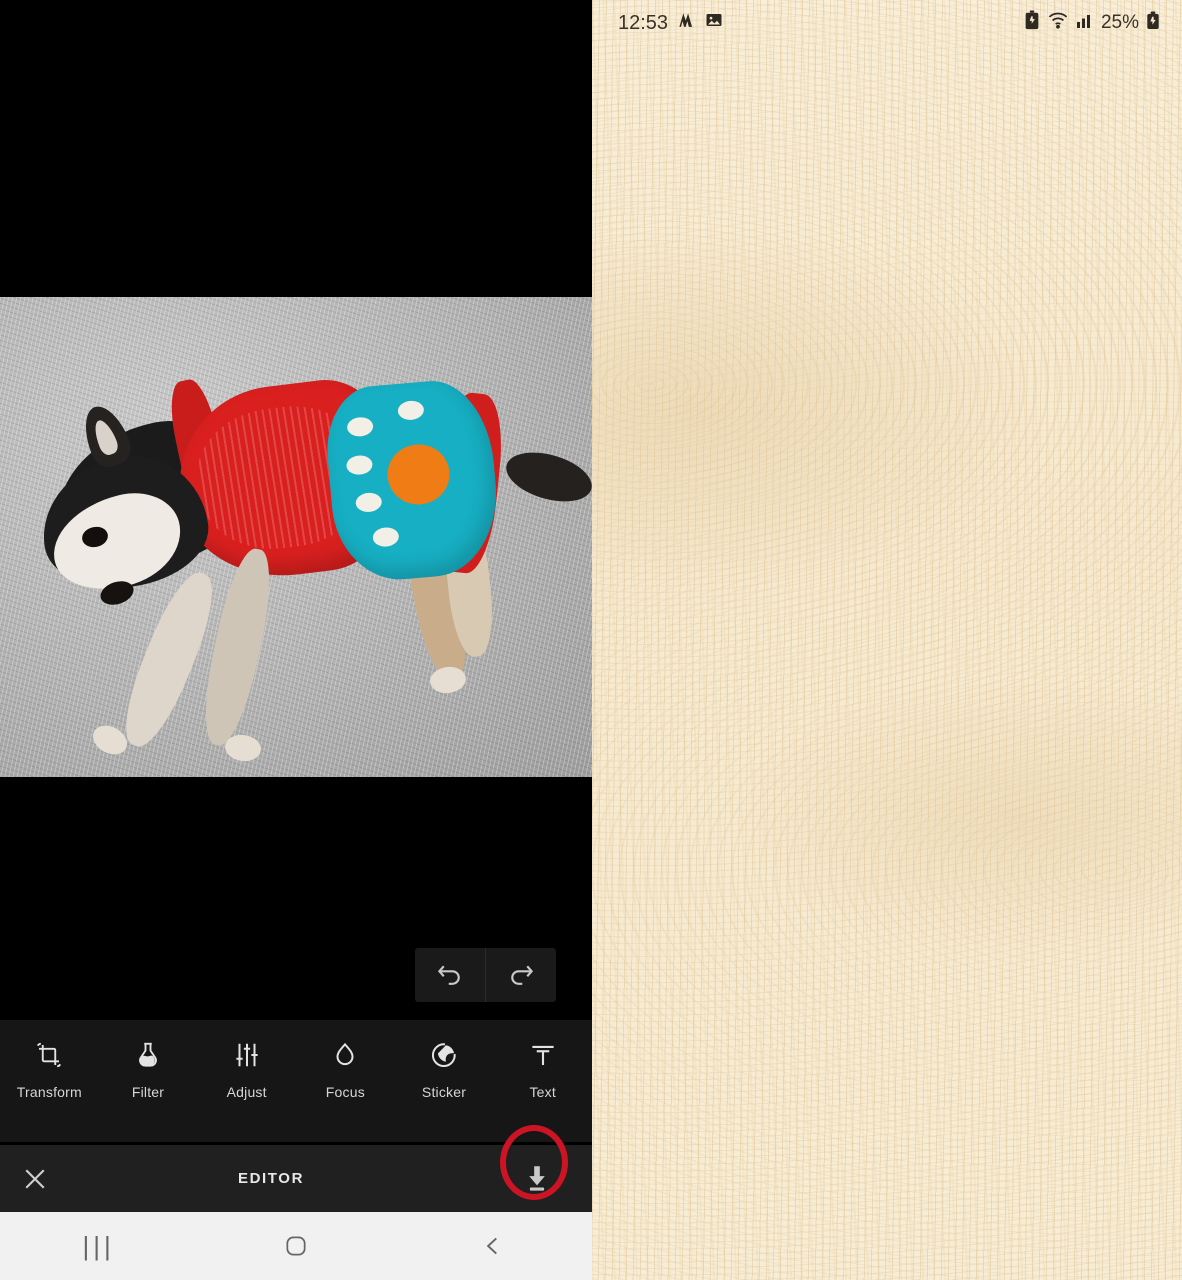 The image size is (1182, 1280). What do you see at coordinates (49, 1055) in the screenshot?
I see `crop-transform-icon` at bounding box center [49, 1055].